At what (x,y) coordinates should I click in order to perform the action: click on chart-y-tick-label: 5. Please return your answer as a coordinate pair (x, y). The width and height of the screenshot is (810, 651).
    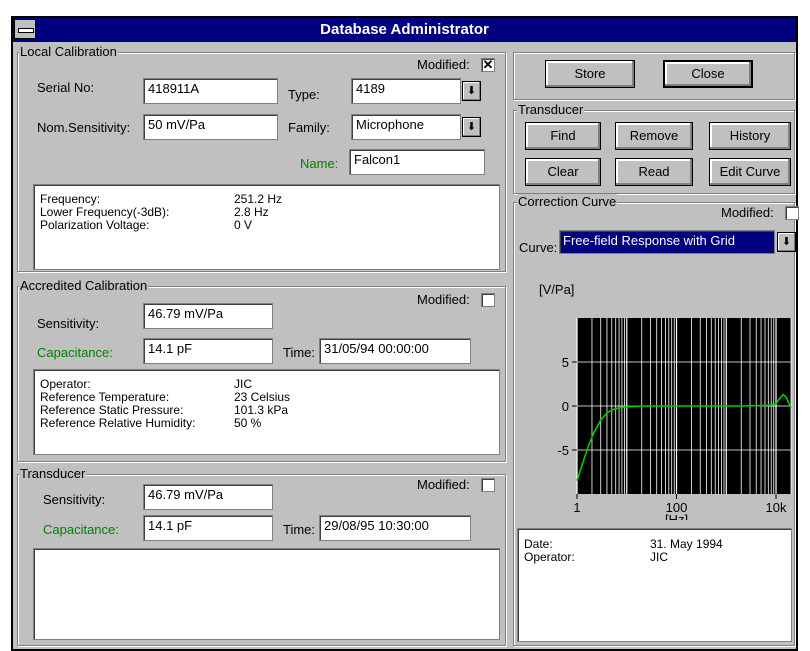
    Looking at the image, I should click on (565, 362).